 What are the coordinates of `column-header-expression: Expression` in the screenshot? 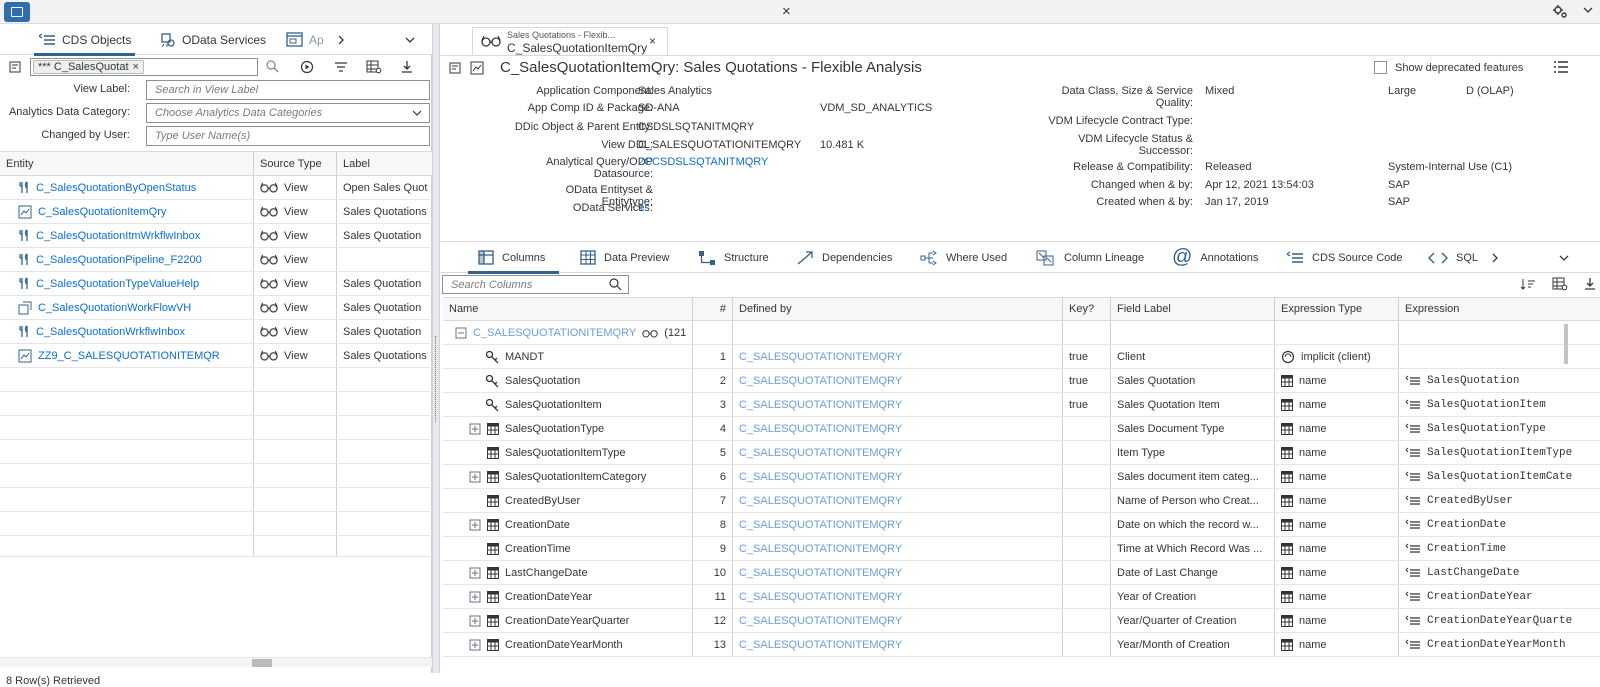 It's located at (1499, 309).